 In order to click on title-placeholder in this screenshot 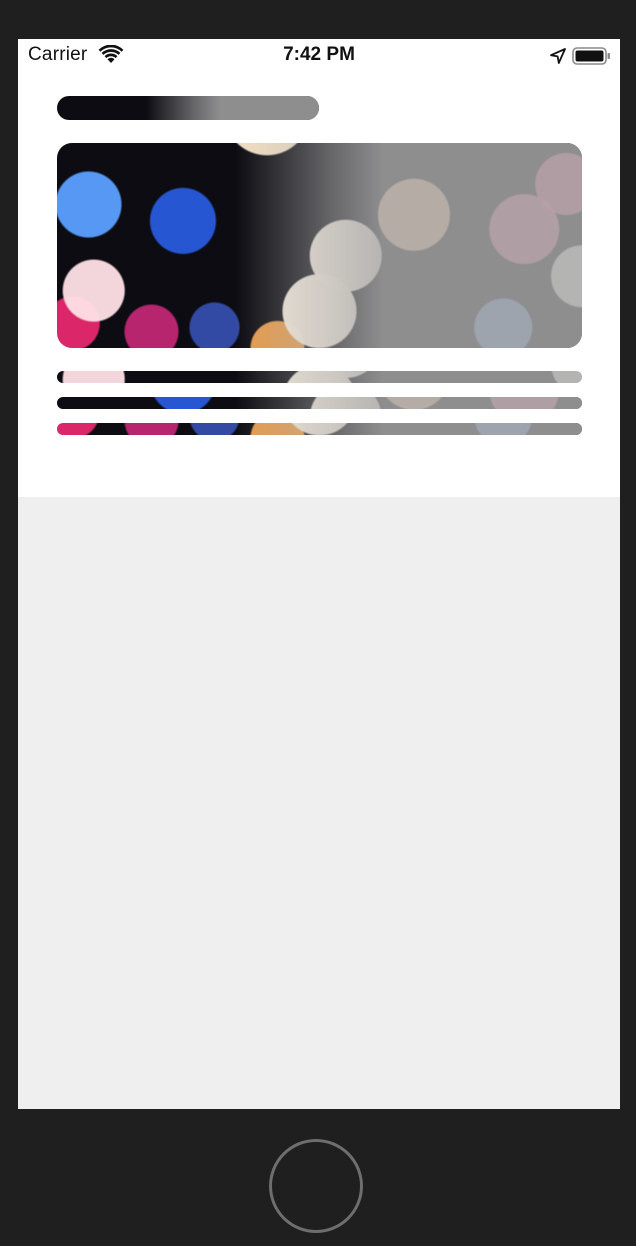, I will do `click(188, 108)`.